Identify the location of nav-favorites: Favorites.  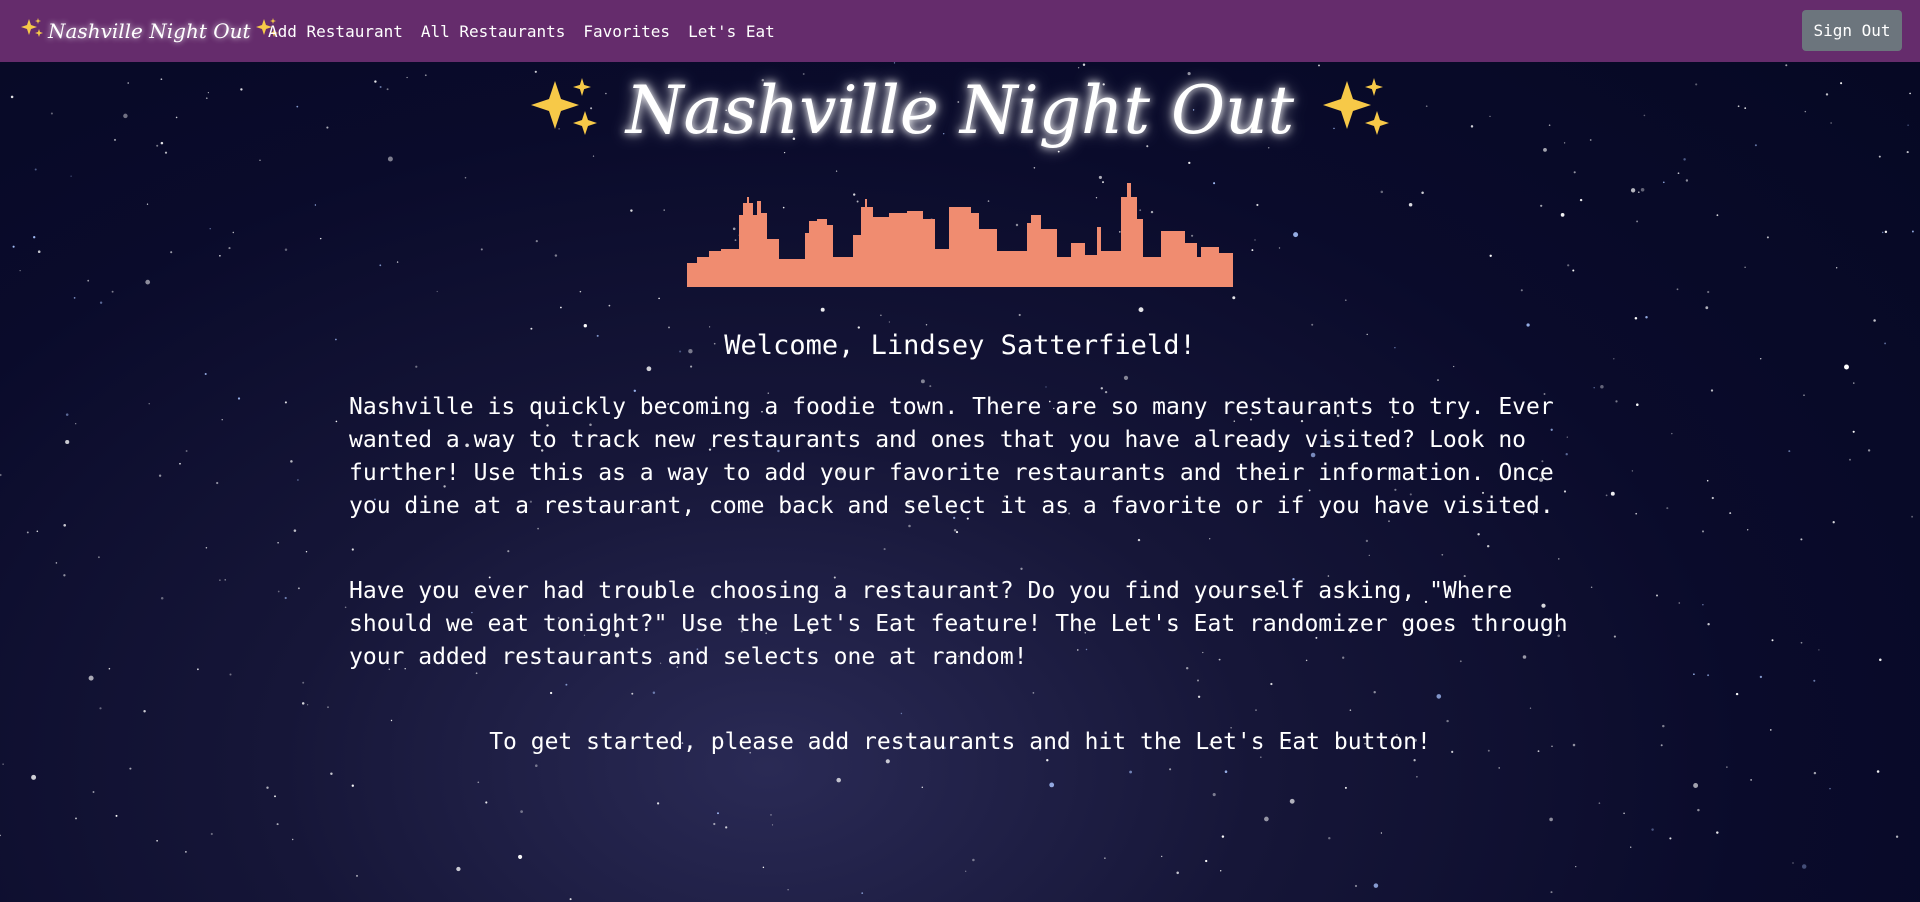
(626, 31).